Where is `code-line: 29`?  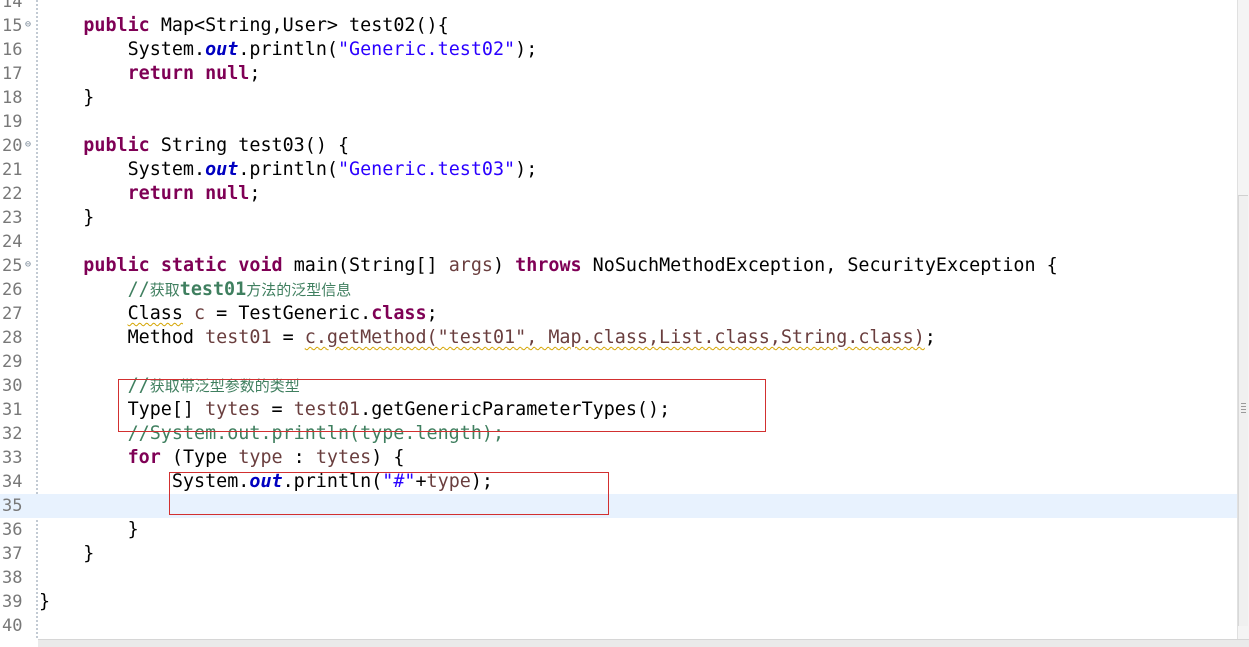
code-line: 29 is located at coordinates (619, 362).